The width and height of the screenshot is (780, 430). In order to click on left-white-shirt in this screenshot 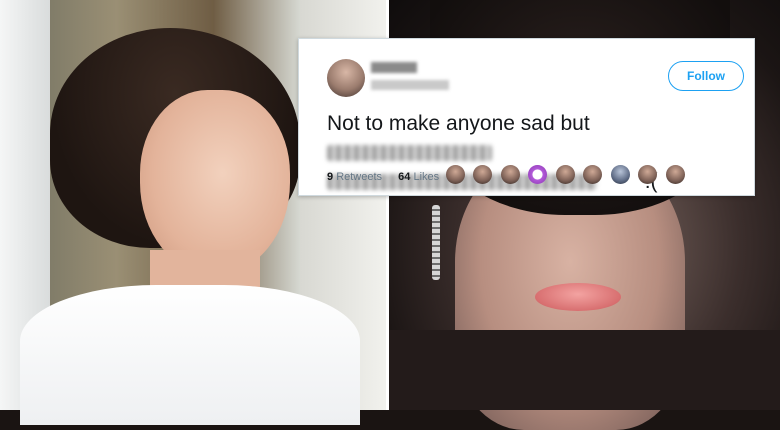, I will do `click(190, 355)`.